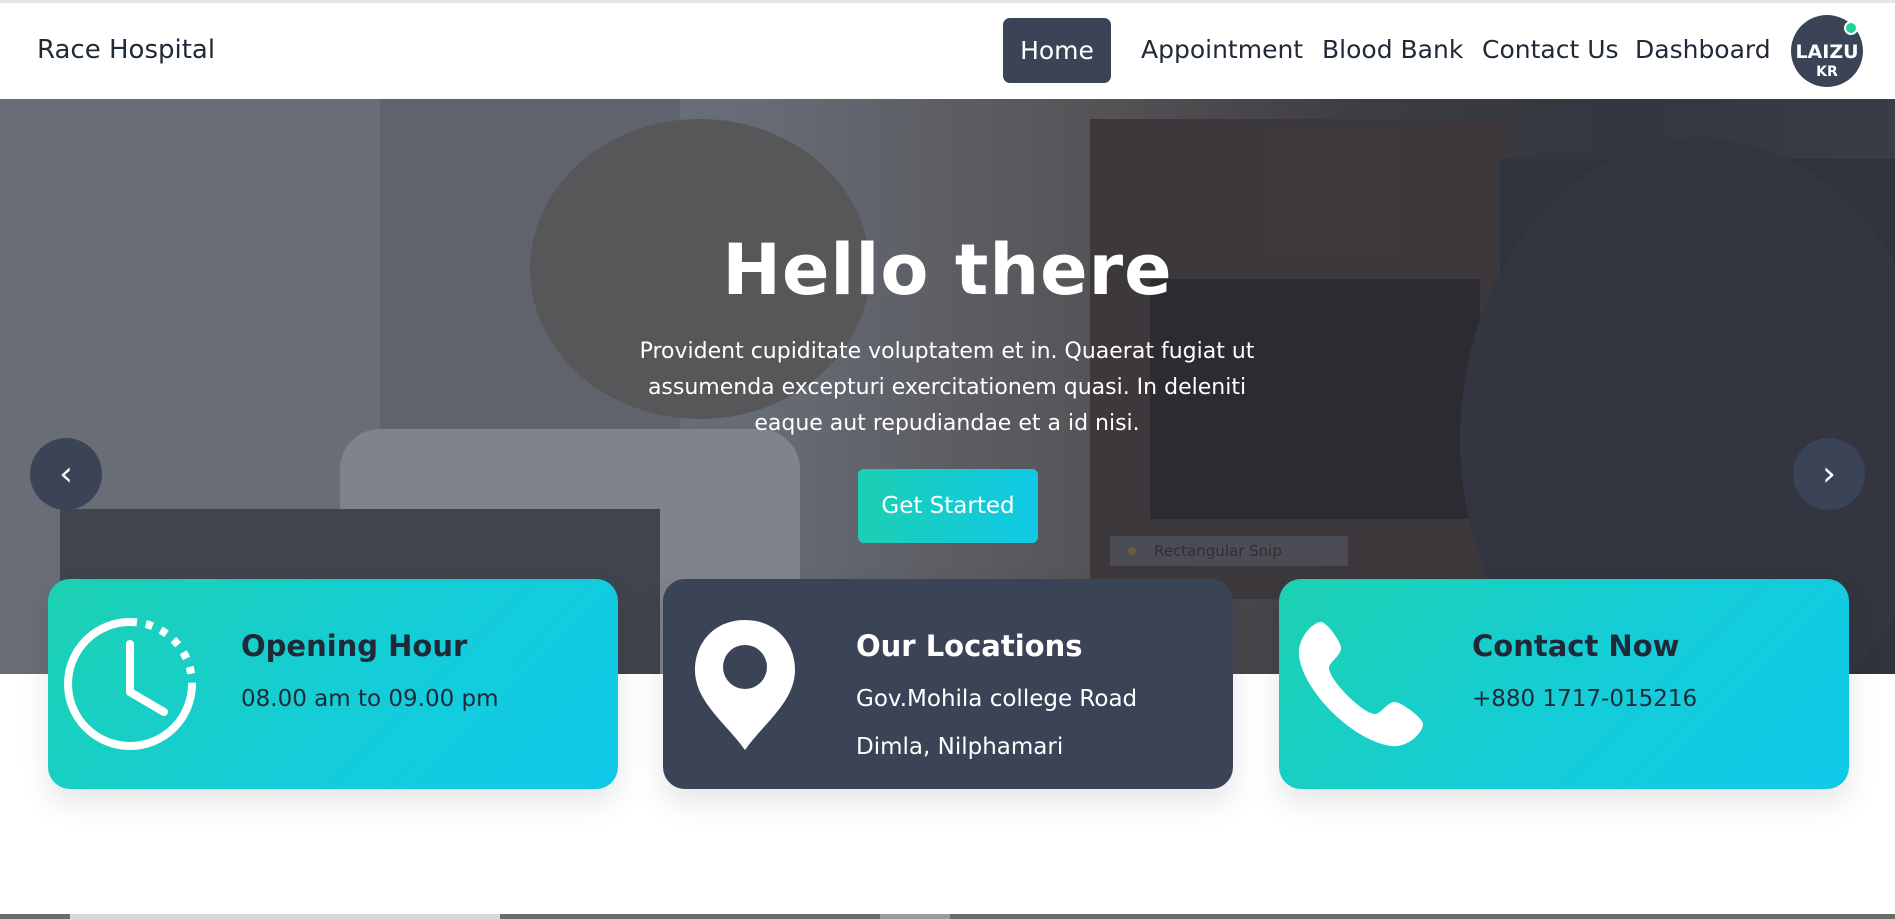  I want to click on carousel-prev-button: ‹, so click(66, 474).